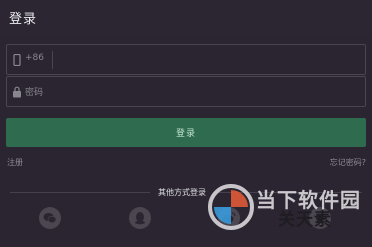 The height and width of the screenshot is (247, 372). What do you see at coordinates (182, 192) in the screenshot?
I see `other-login-label: 其他方式登录` at bounding box center [182, 192].